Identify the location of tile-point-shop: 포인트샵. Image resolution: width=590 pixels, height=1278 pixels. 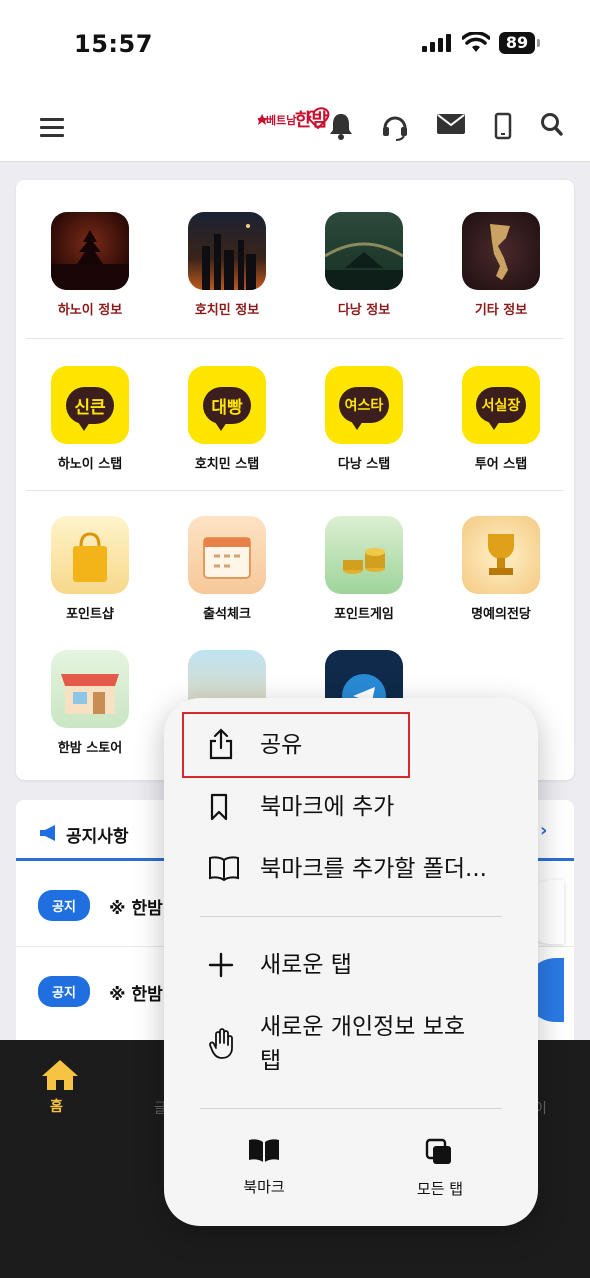
(90, 569).